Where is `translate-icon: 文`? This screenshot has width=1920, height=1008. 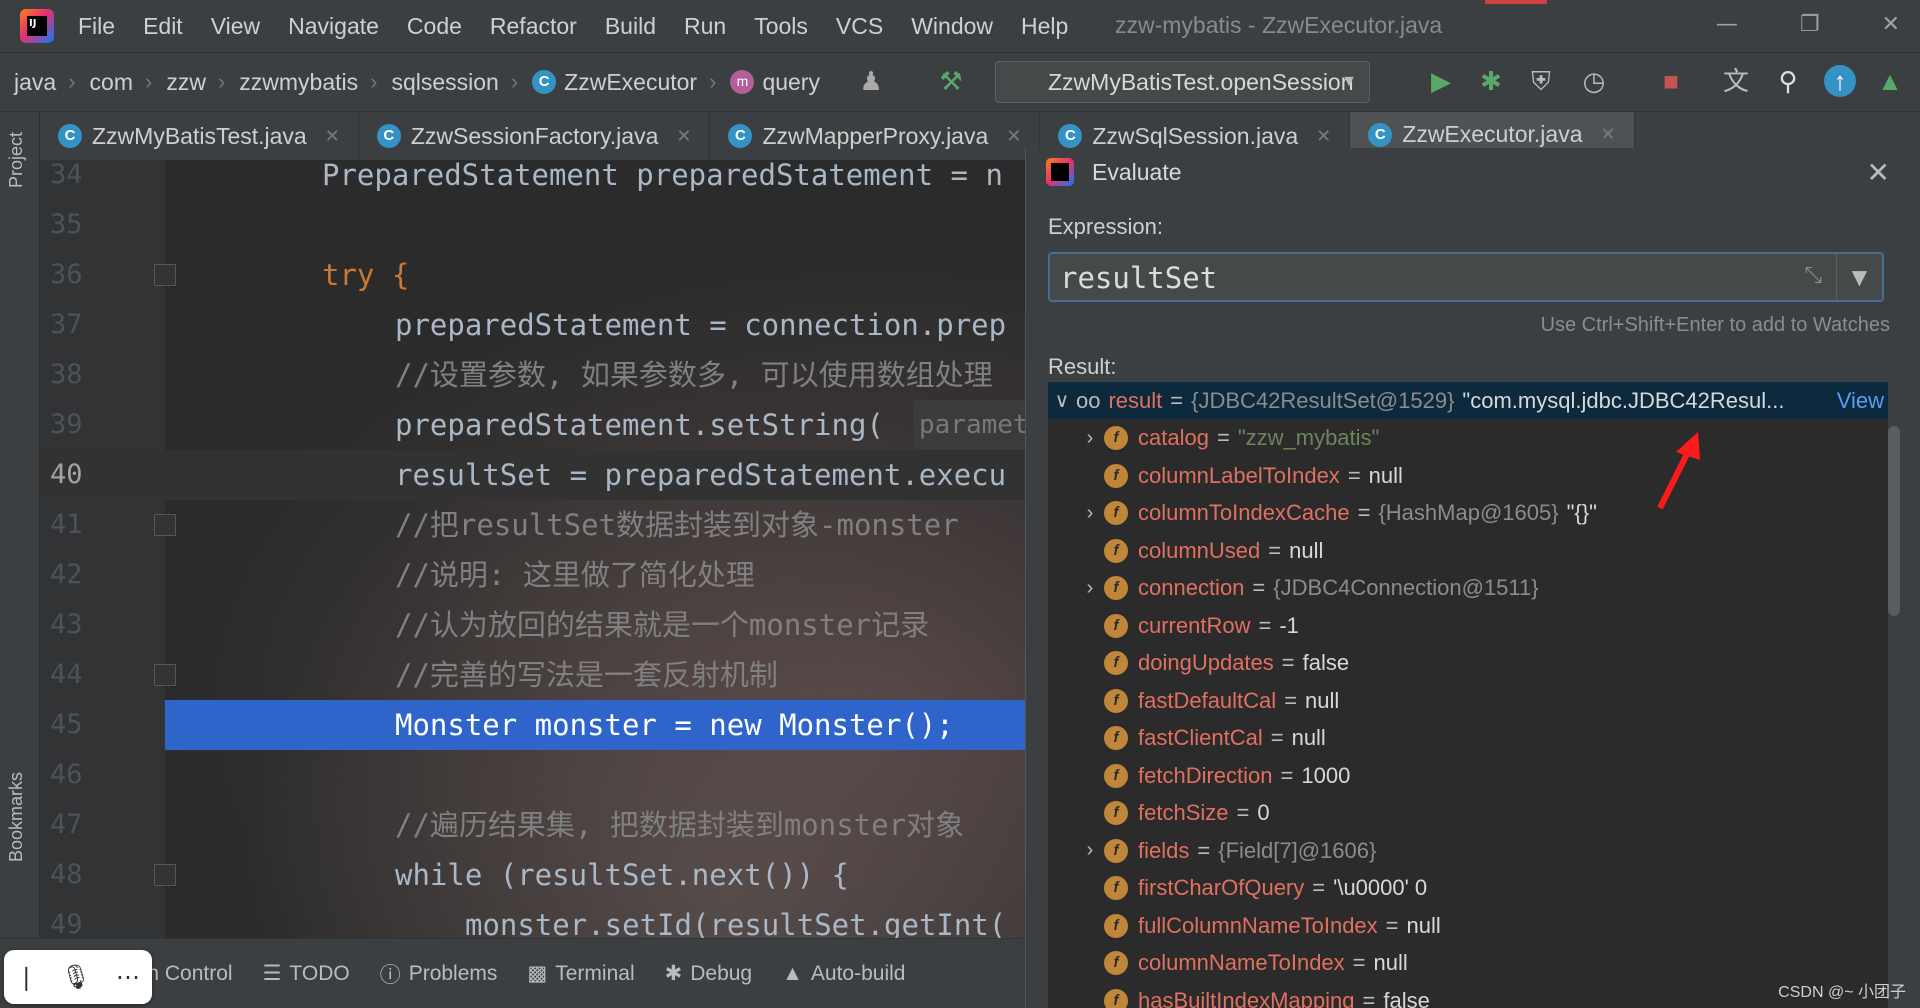
translate-icon: 文 is located at coordinates (1736, 81).